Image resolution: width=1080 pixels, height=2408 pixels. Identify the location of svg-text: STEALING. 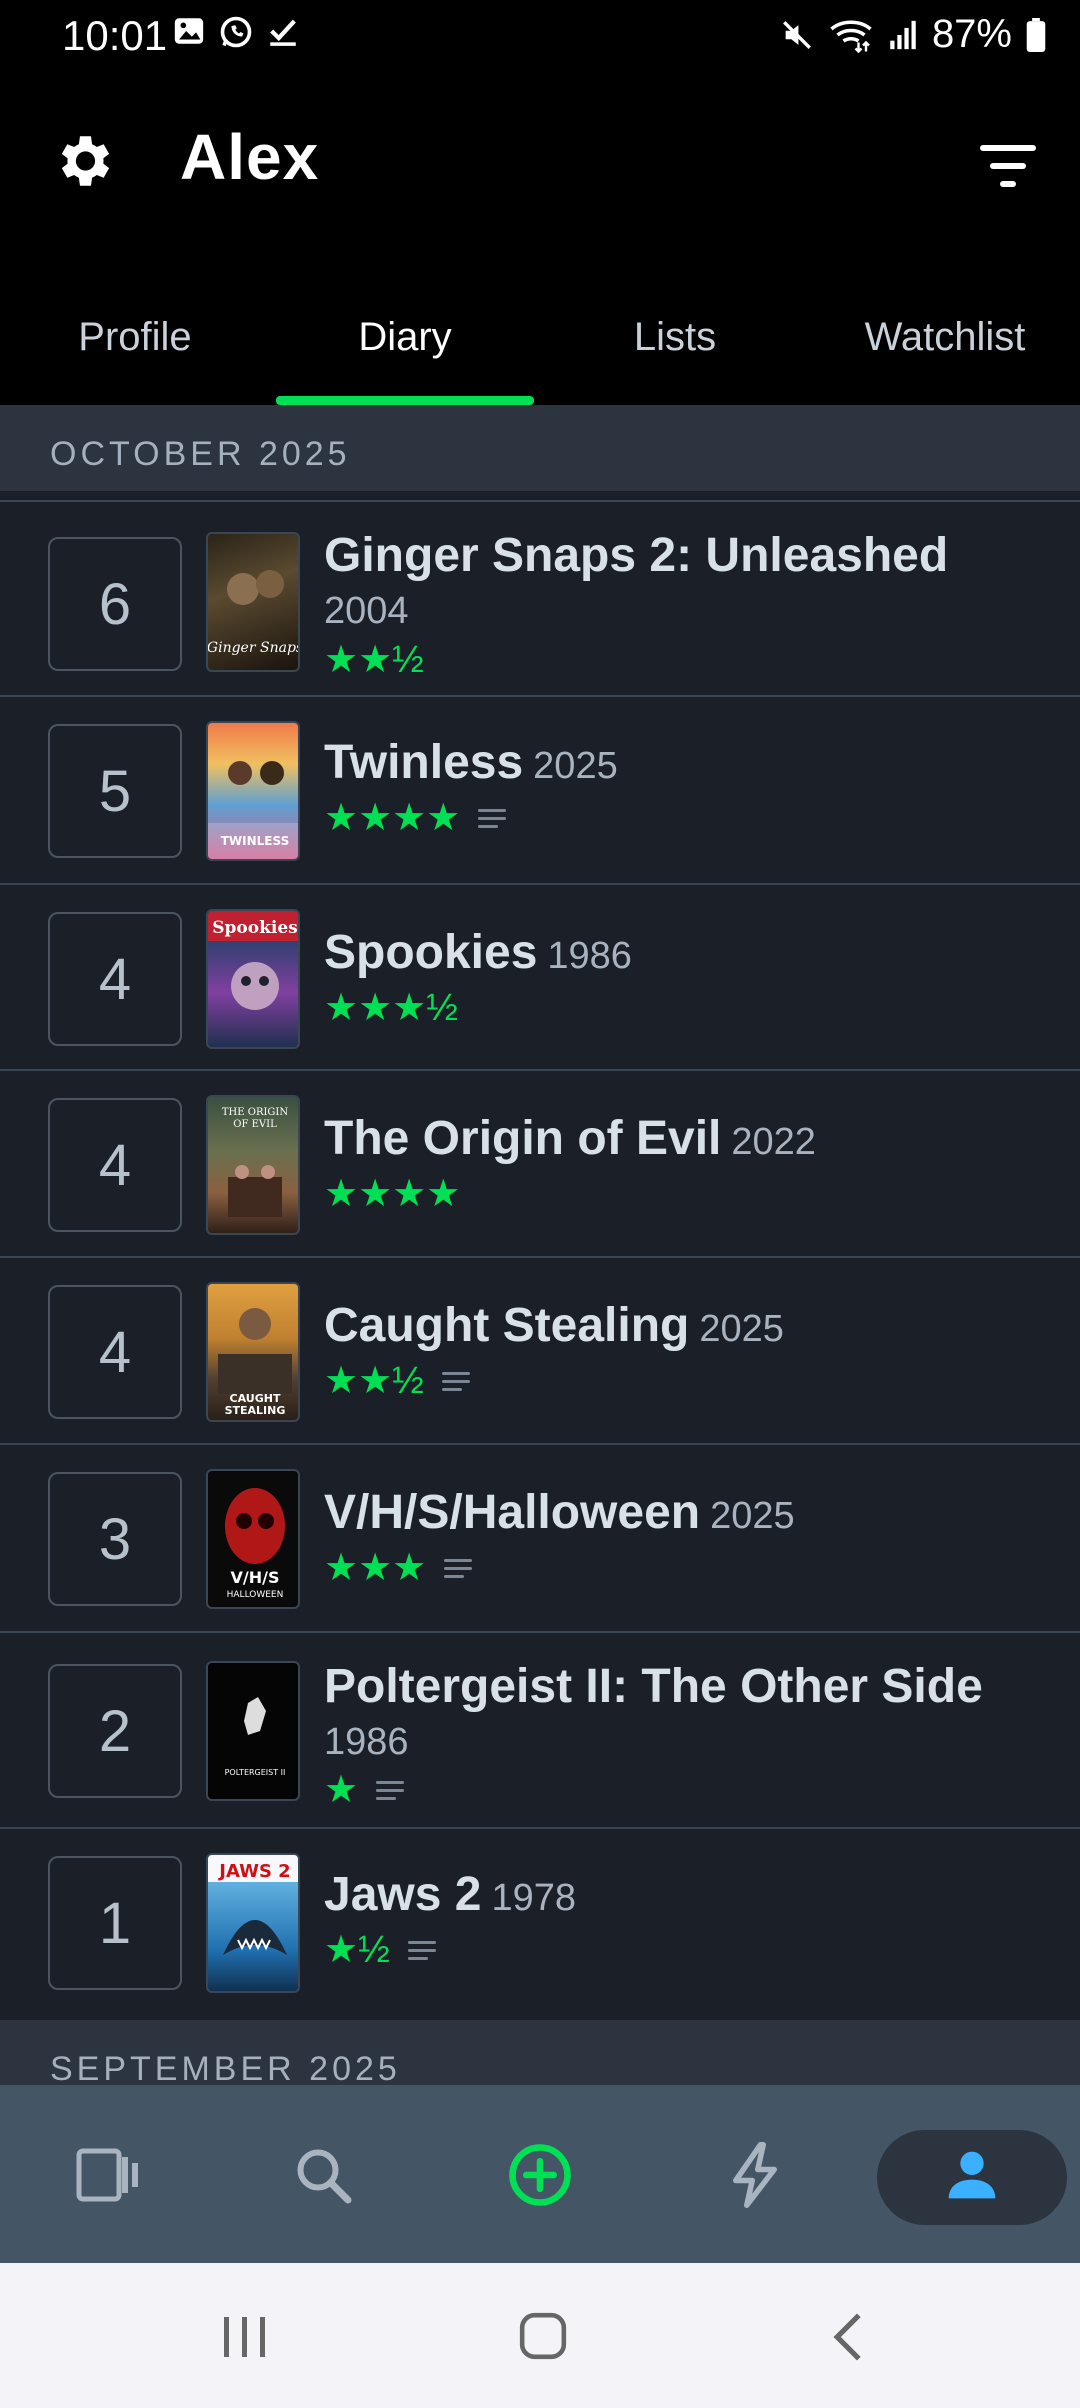
(255, 1410).